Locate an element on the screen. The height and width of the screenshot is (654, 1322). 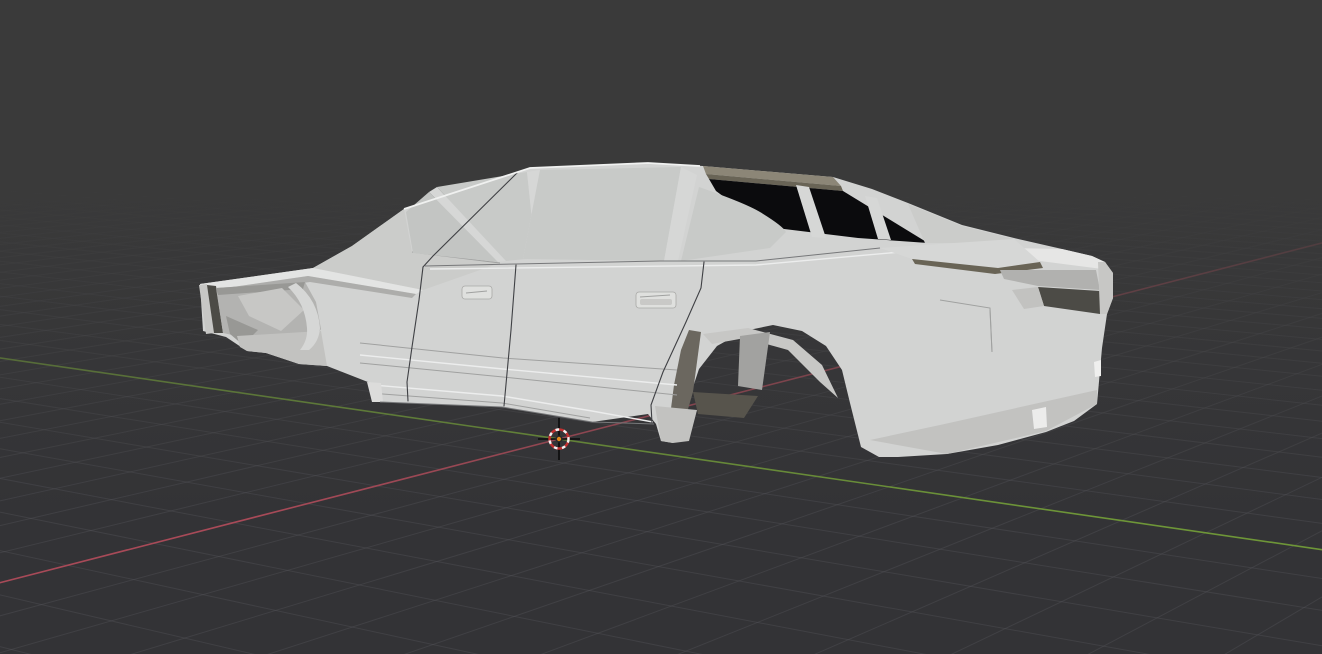
rear-door-handle is located at coordinates (656, 300).